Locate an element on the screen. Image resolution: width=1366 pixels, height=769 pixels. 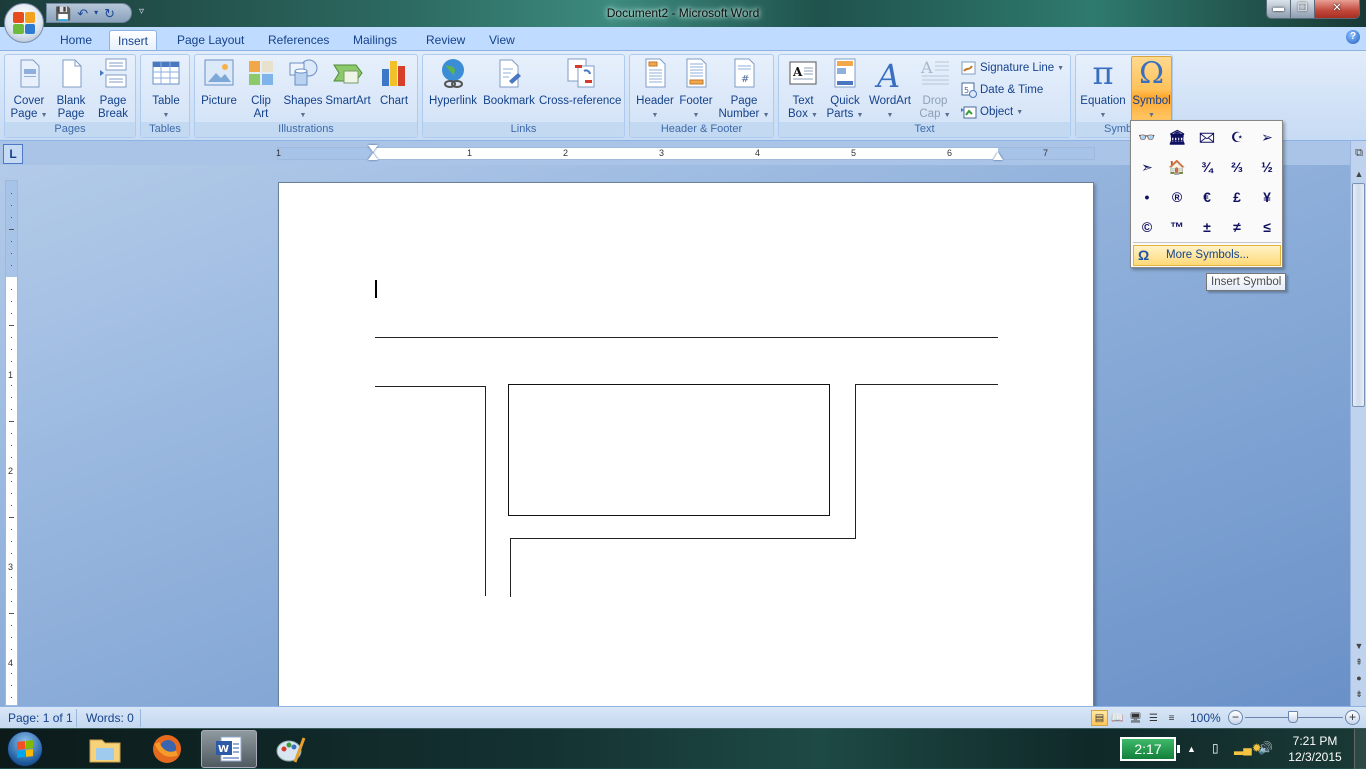
symbol-cell: ½ is located at coordinates (1267, 167).